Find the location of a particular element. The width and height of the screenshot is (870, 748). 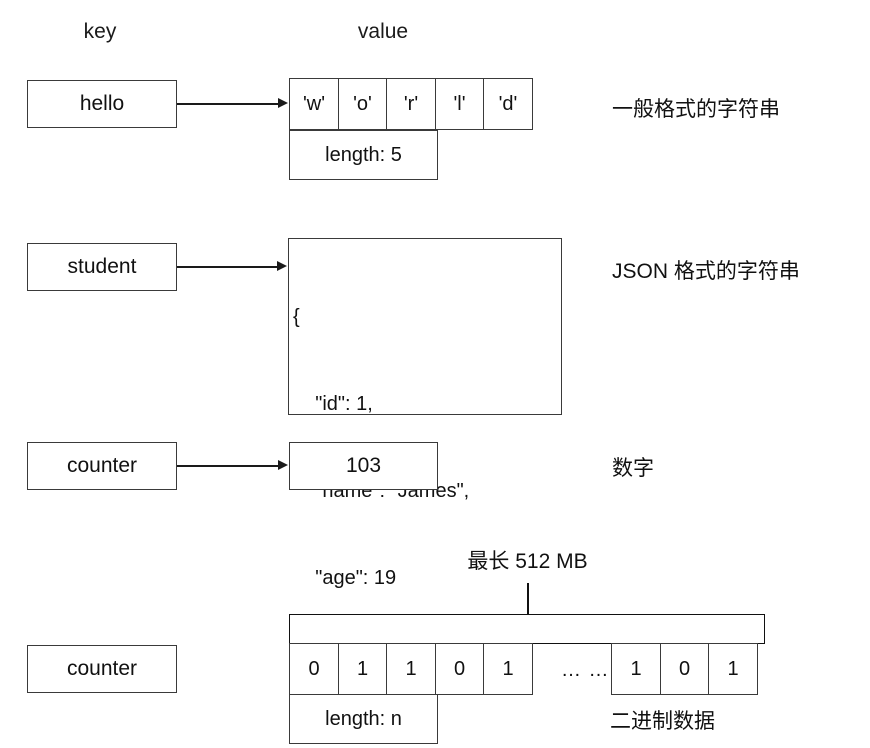

json-line: "id": 1, is located at coordinates (333, 404).